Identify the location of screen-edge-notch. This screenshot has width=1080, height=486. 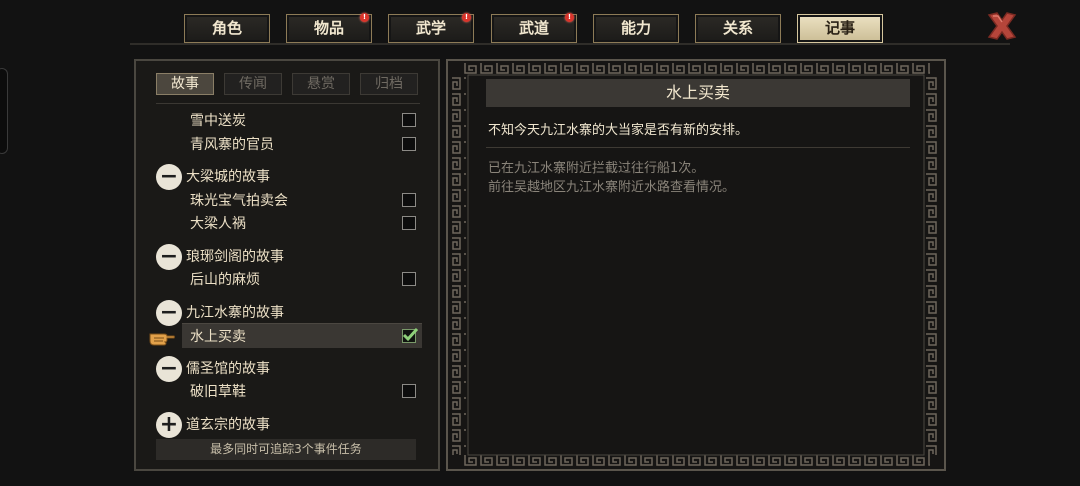
(4, 111).